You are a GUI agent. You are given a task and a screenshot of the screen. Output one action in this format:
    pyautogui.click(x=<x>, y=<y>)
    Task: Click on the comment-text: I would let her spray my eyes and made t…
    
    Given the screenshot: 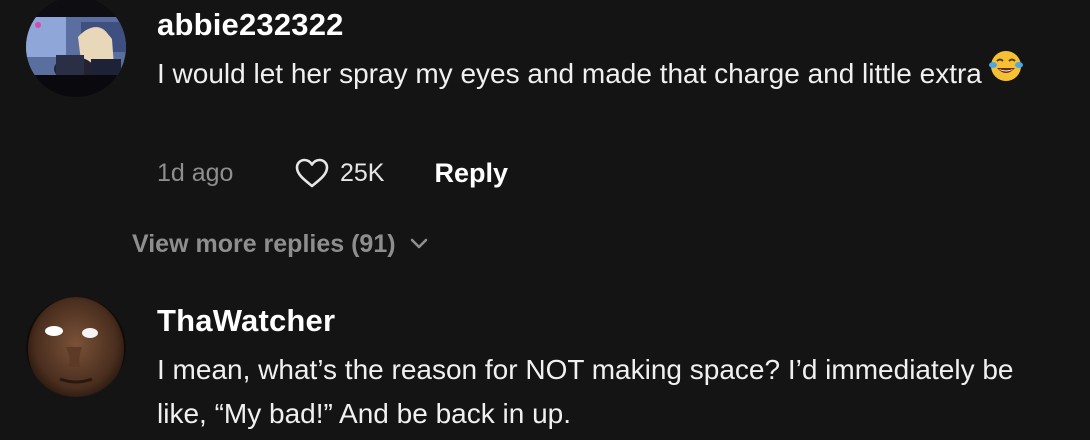 What is the action you would take?
    pyautogui.click(x=607, y=74)
    